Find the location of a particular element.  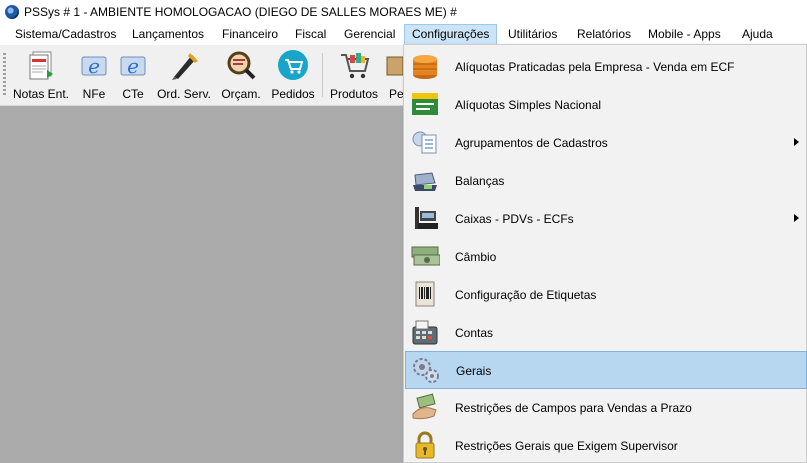

produtos-button: Produtos is located at coordinates (354, 76).